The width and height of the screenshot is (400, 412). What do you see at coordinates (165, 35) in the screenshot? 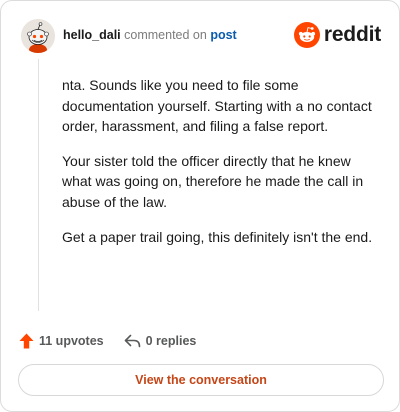
I see `commented-on-text: commented on` at bounding box center [165, 35].